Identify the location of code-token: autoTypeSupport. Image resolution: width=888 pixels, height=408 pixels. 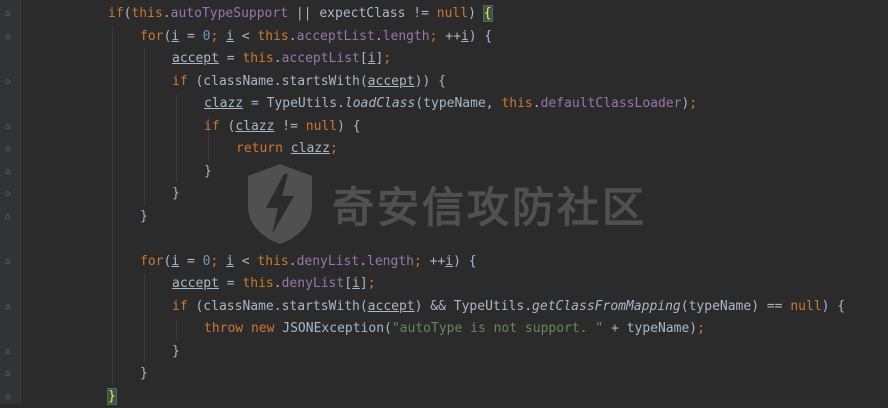
(229, 13).